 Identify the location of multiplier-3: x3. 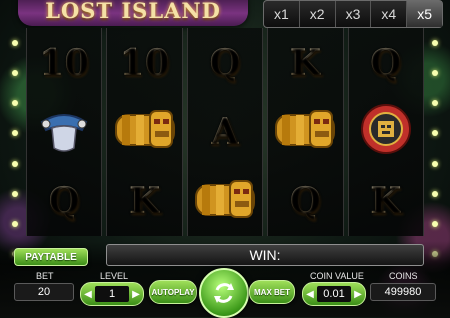
(354, 14).